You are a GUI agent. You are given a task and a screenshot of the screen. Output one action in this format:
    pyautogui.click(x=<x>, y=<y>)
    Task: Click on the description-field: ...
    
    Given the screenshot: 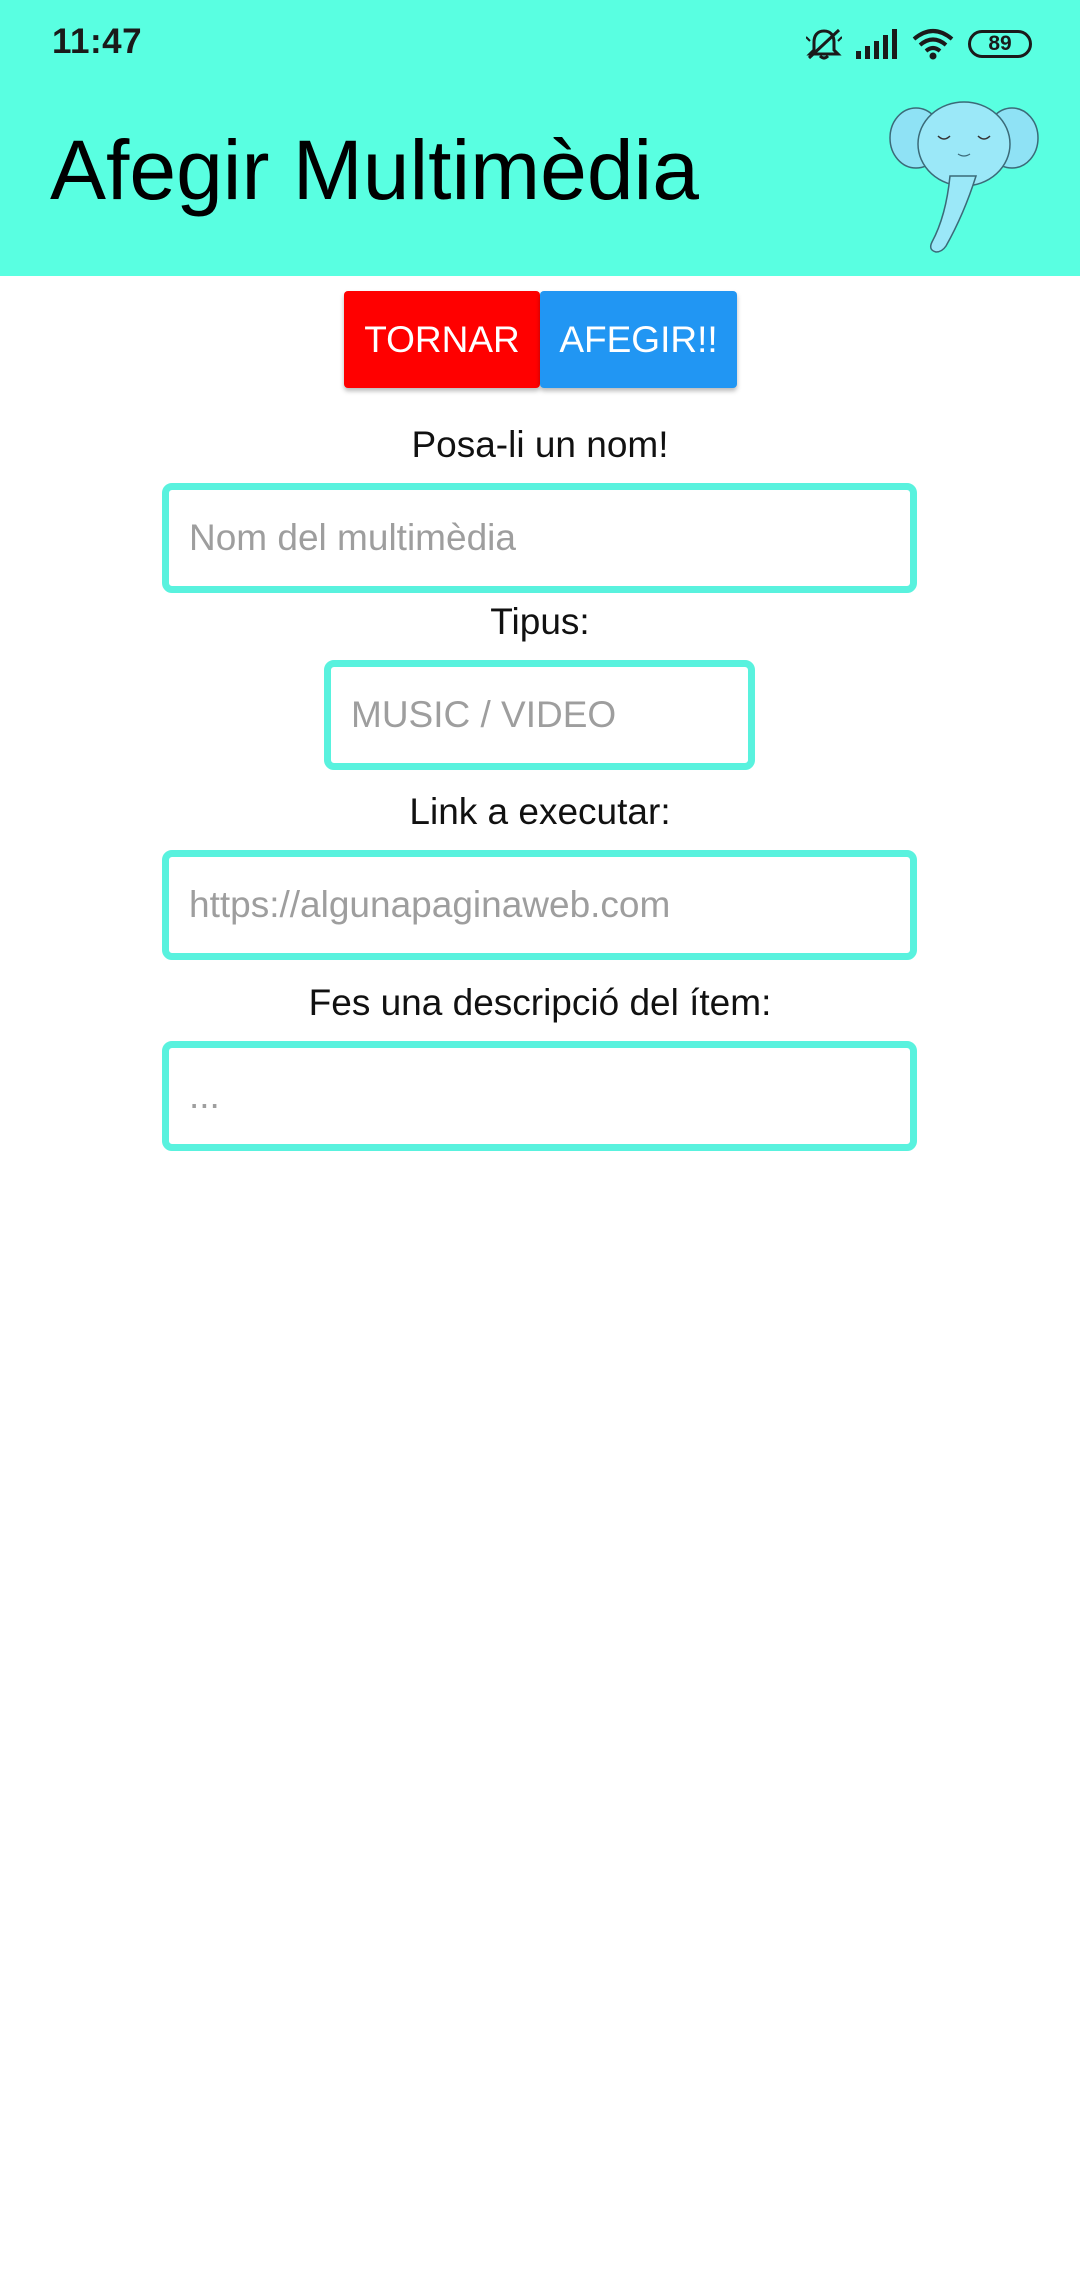 What is the action you would take?
    pyautogui.click(x=539, y=1096)
    